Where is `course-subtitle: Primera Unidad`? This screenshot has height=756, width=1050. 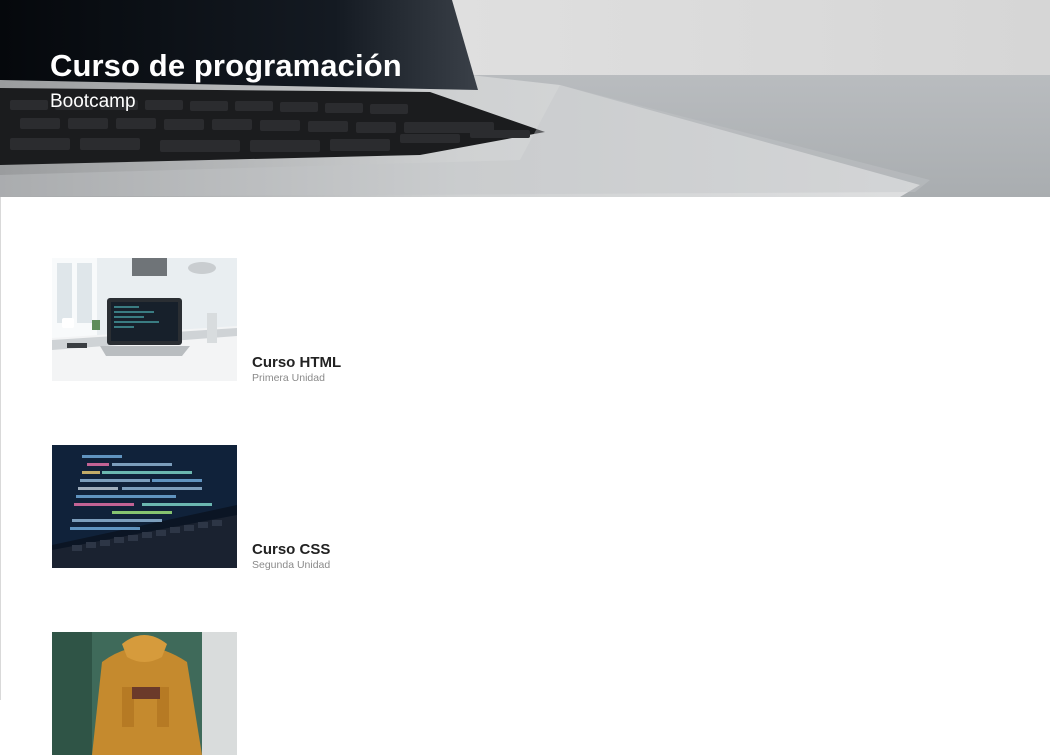
course-subtitle: Primera Unidad is located at coordinates (288, 378).